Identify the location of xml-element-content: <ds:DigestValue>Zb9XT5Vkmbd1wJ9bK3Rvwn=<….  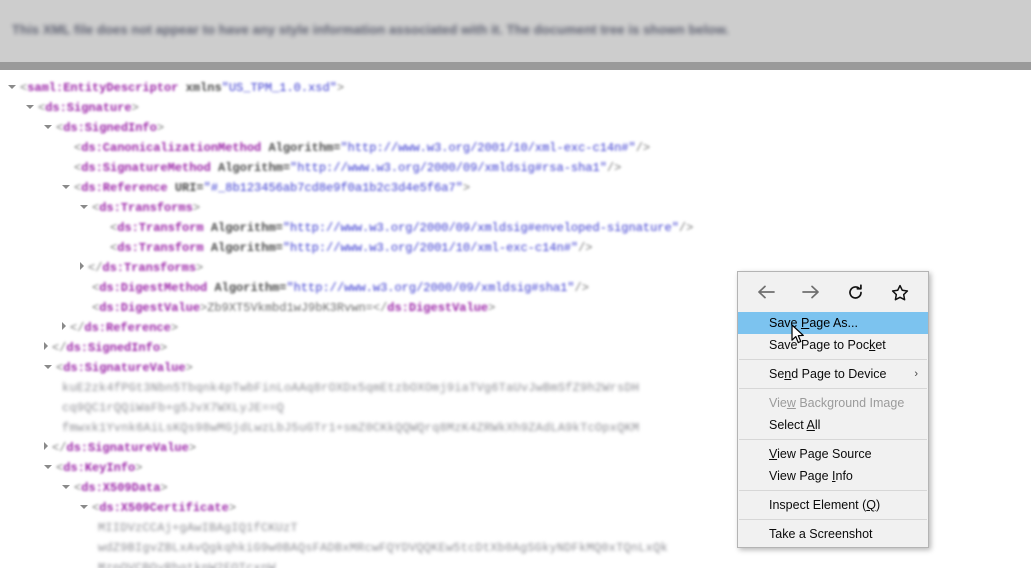
(293, 308).